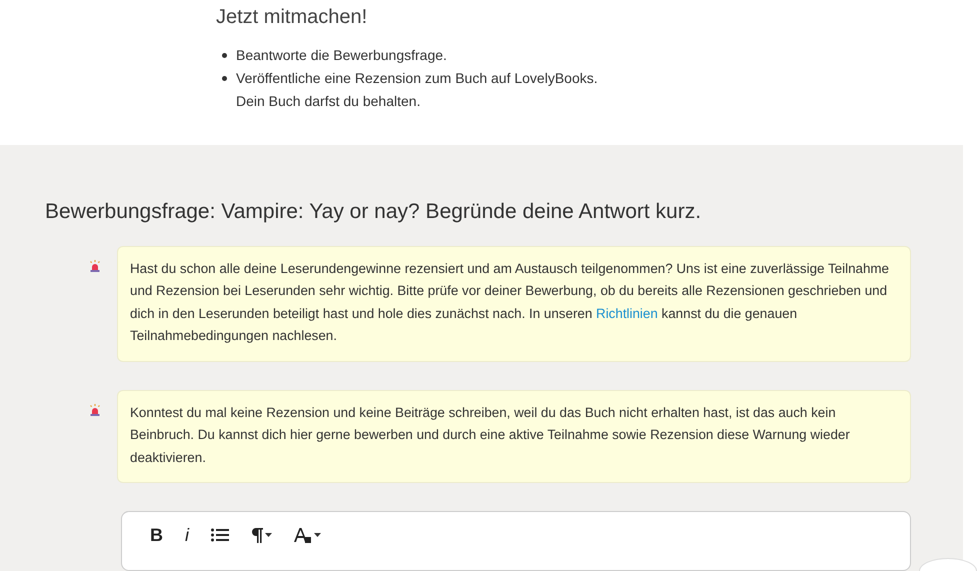 This screenshot has height=571, width=977. I want to click on application-question: Bewerbungsfrage: Vampire: Yay or nay? Begründe deine Antwort kurz., so click(373, 211).